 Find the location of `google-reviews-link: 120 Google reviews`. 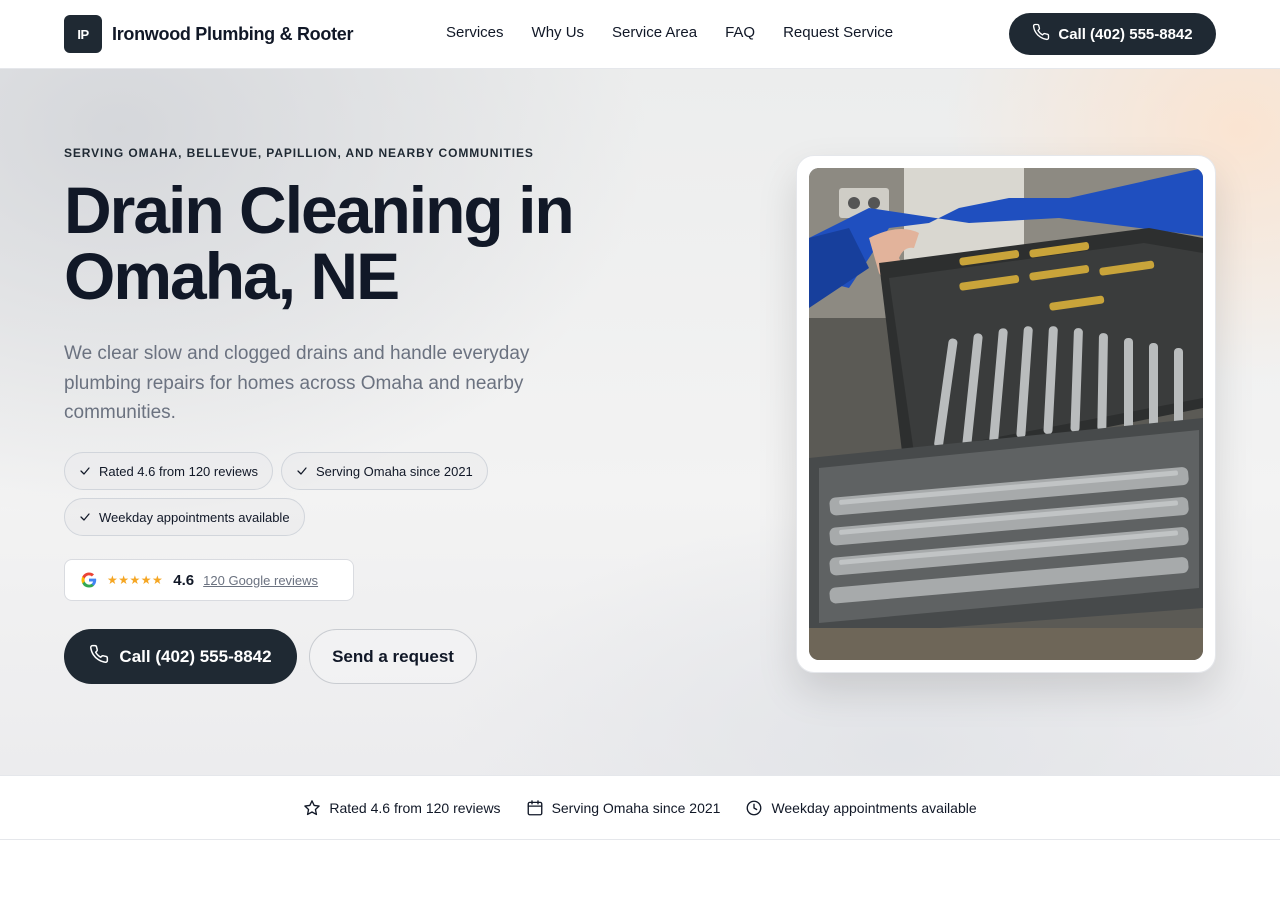

google-reviews-link: 120 Google reviews is located at coordinates (260, 580).